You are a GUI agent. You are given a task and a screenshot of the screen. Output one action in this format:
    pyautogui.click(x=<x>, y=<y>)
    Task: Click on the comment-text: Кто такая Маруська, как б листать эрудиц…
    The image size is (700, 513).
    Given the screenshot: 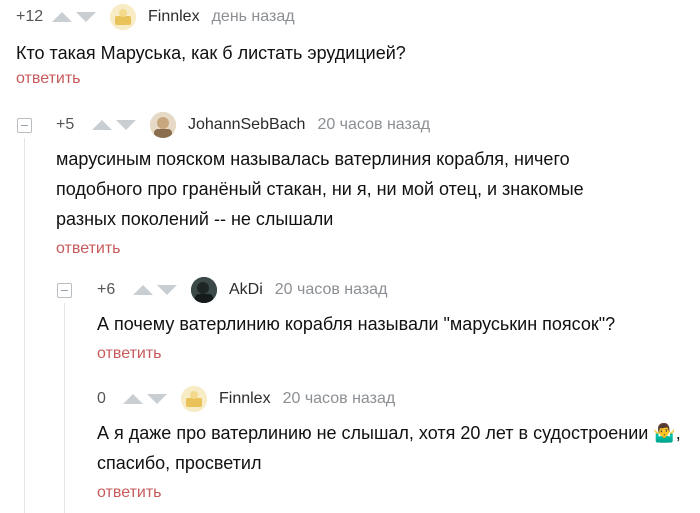 What is the action you would take?
    pyautogui.click(x=211, y=53)
    